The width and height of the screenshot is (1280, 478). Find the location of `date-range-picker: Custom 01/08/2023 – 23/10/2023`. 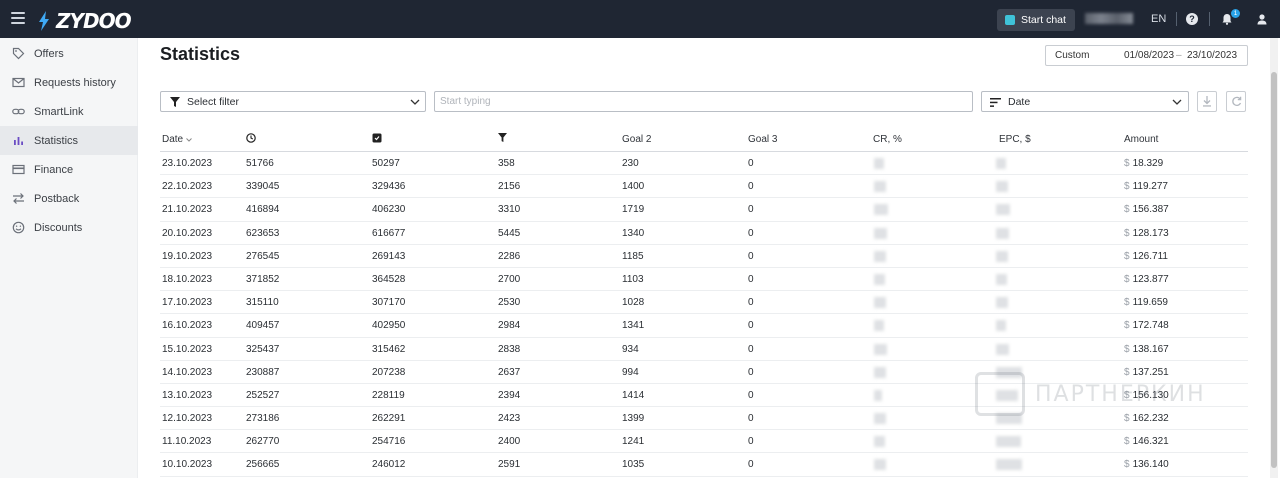

date-range-picker: Custom 01/08/2023 – 23/10/2023 is located at coordinates (1146, 55).